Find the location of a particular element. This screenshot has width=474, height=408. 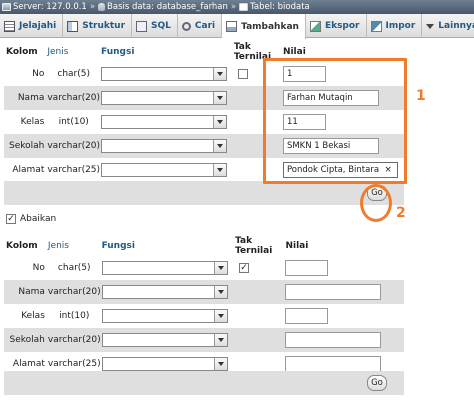

header-tak-ternilai: Tak Ternilai is located at coordinates (254, 246).